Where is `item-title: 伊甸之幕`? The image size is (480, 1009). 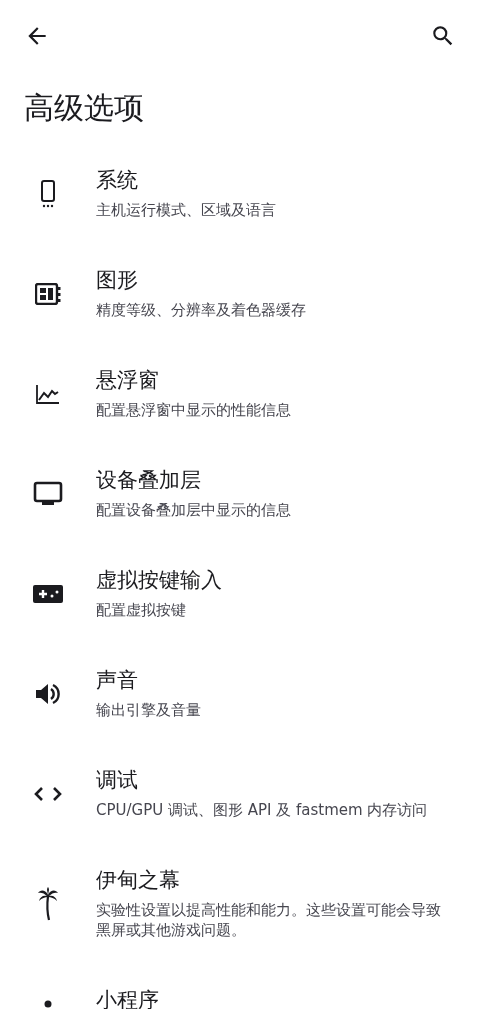 item-title: 伊甸之幕 is located at coordinates (138, 880).